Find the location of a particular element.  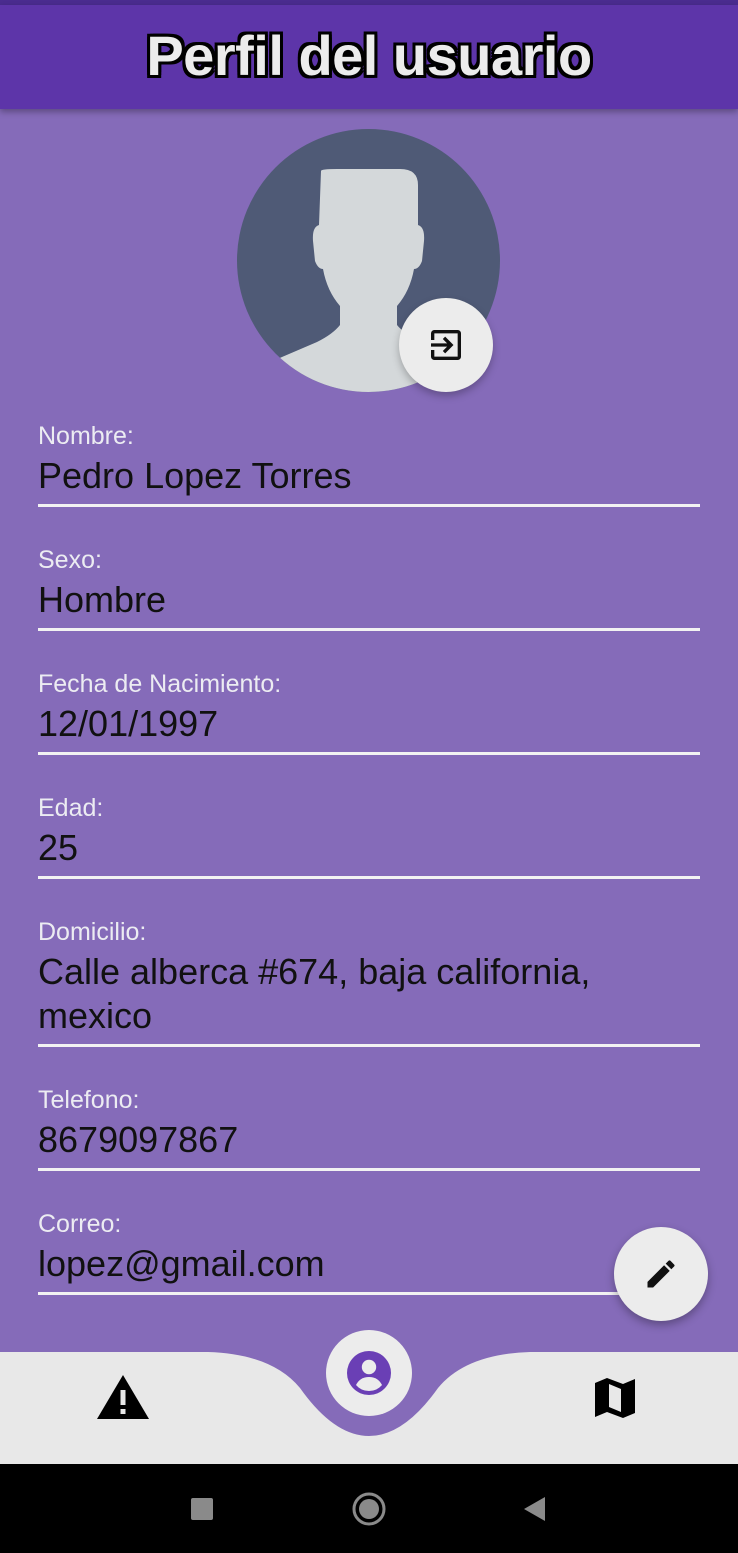

recents-square-icon is located at coordinates (202, 1509).